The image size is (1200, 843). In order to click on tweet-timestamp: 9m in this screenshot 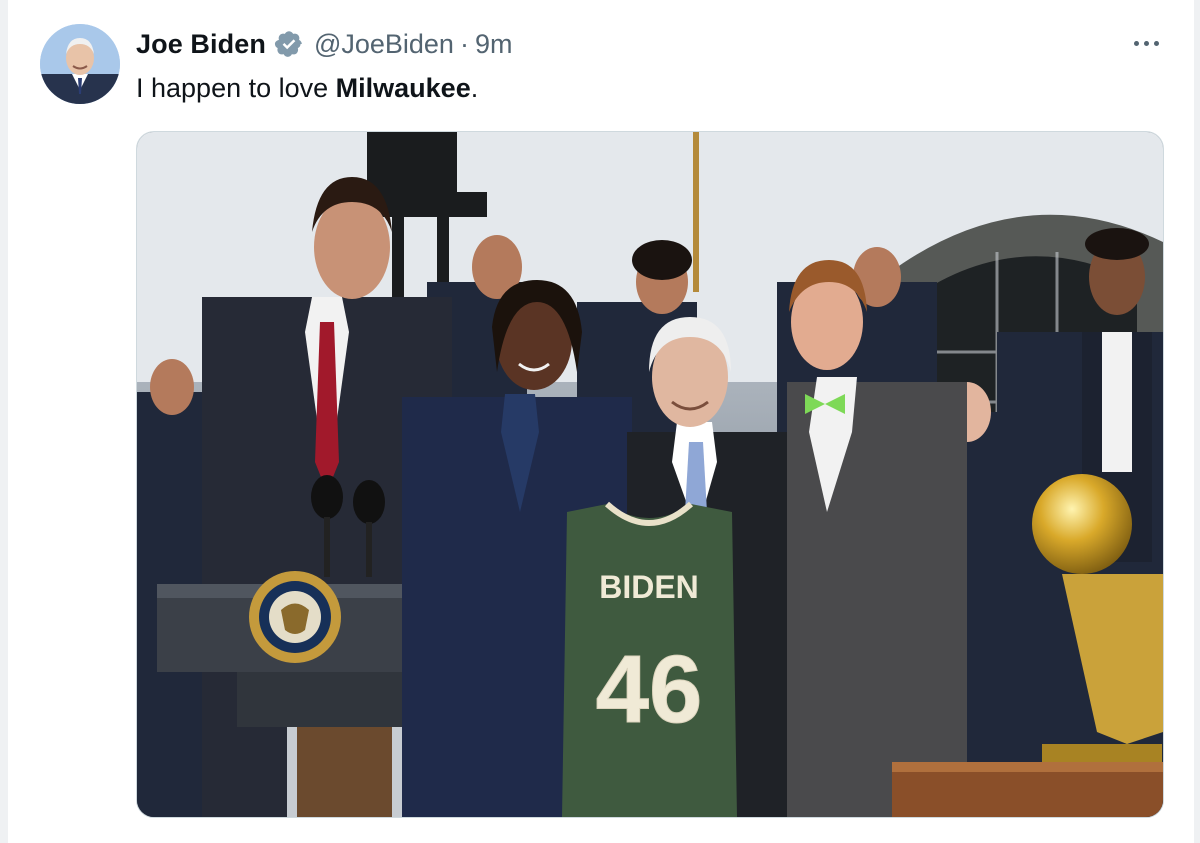, I will do `click(494, 44)`.